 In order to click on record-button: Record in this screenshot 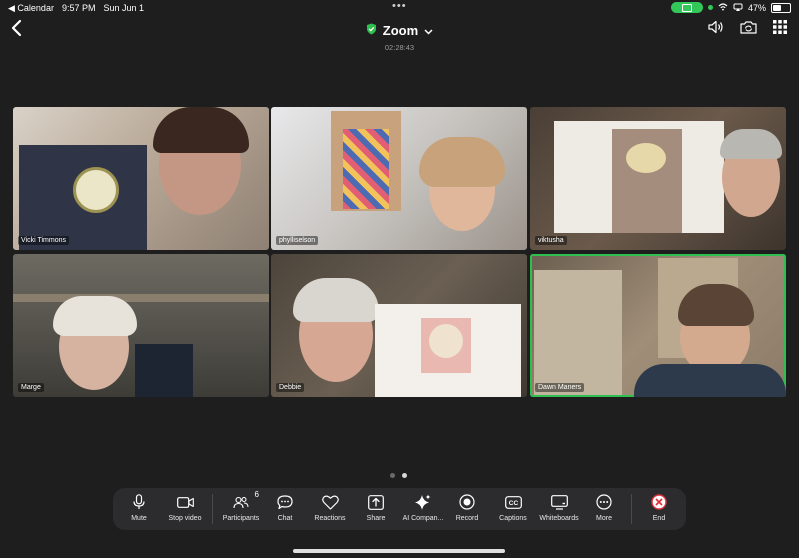, I will do `click(467, 508)`.